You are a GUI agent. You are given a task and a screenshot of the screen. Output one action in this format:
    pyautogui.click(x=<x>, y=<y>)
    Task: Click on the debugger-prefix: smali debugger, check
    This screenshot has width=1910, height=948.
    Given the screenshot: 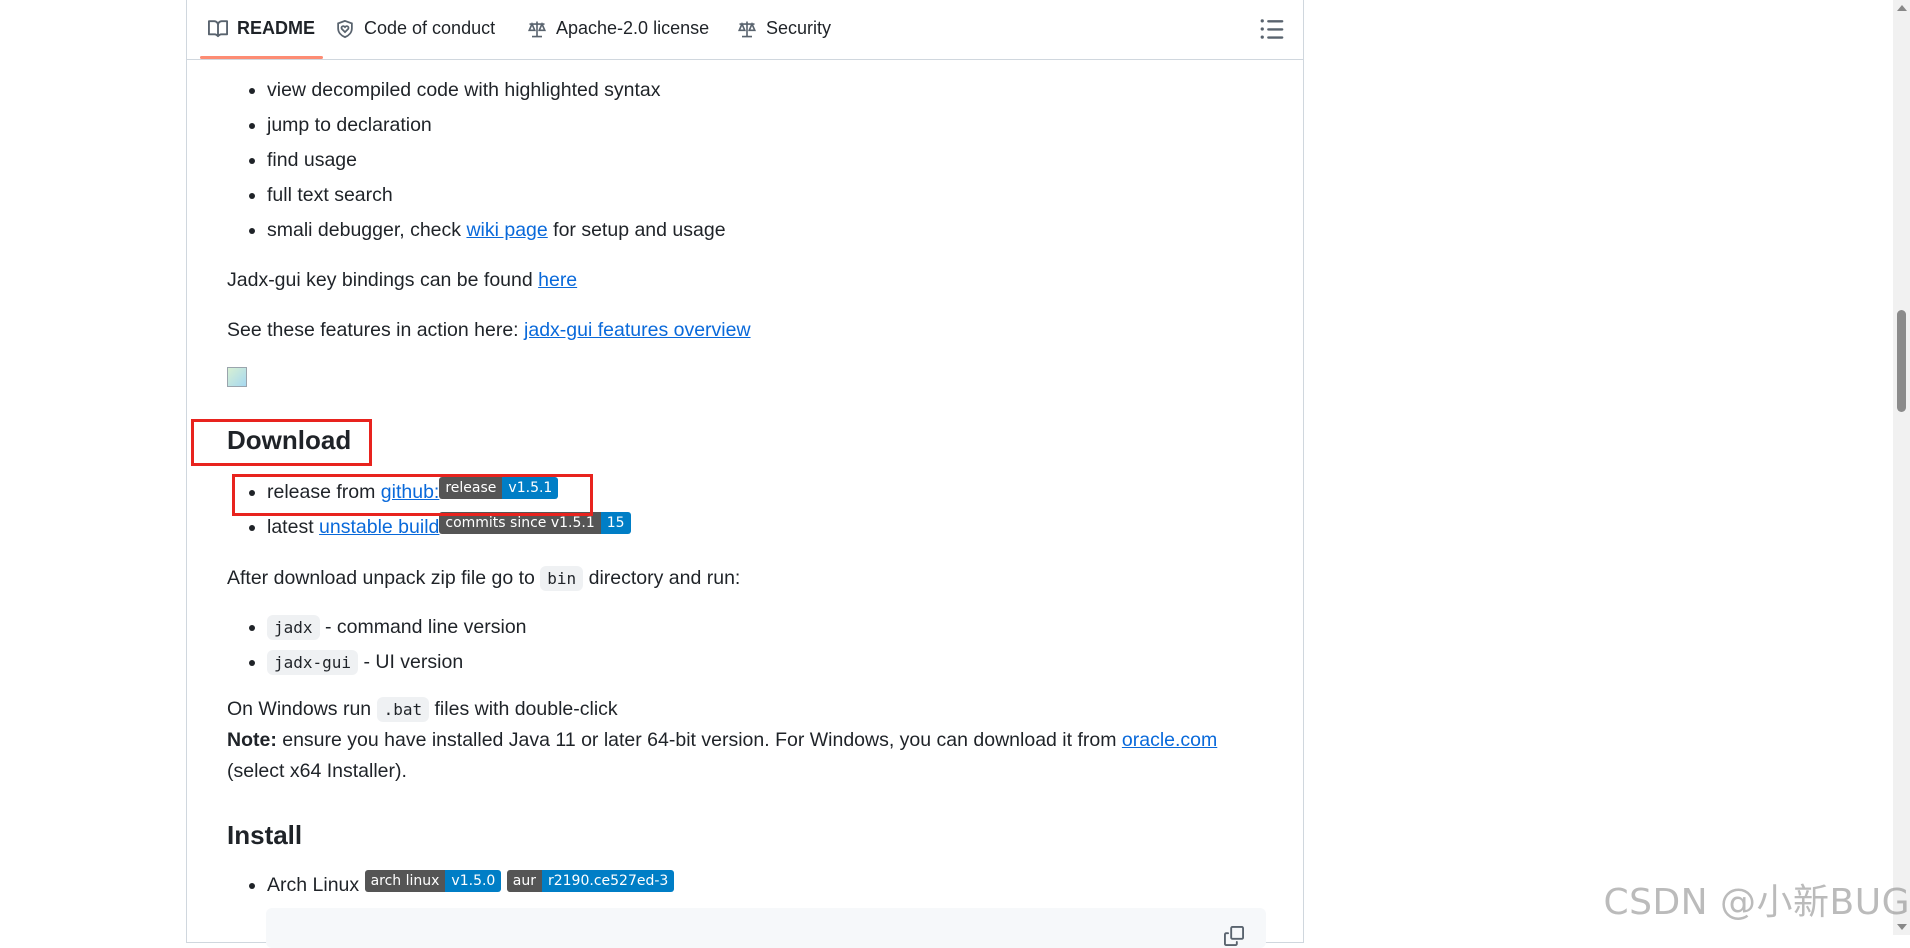 What is the action you would take?
    pyautogui.click(x=366, y=230)
    